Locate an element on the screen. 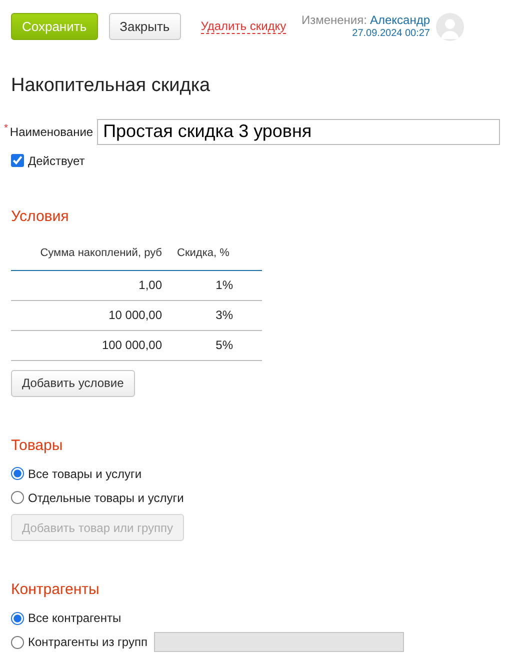  checkbox-label: Действует is located at coordinates (56, 161).